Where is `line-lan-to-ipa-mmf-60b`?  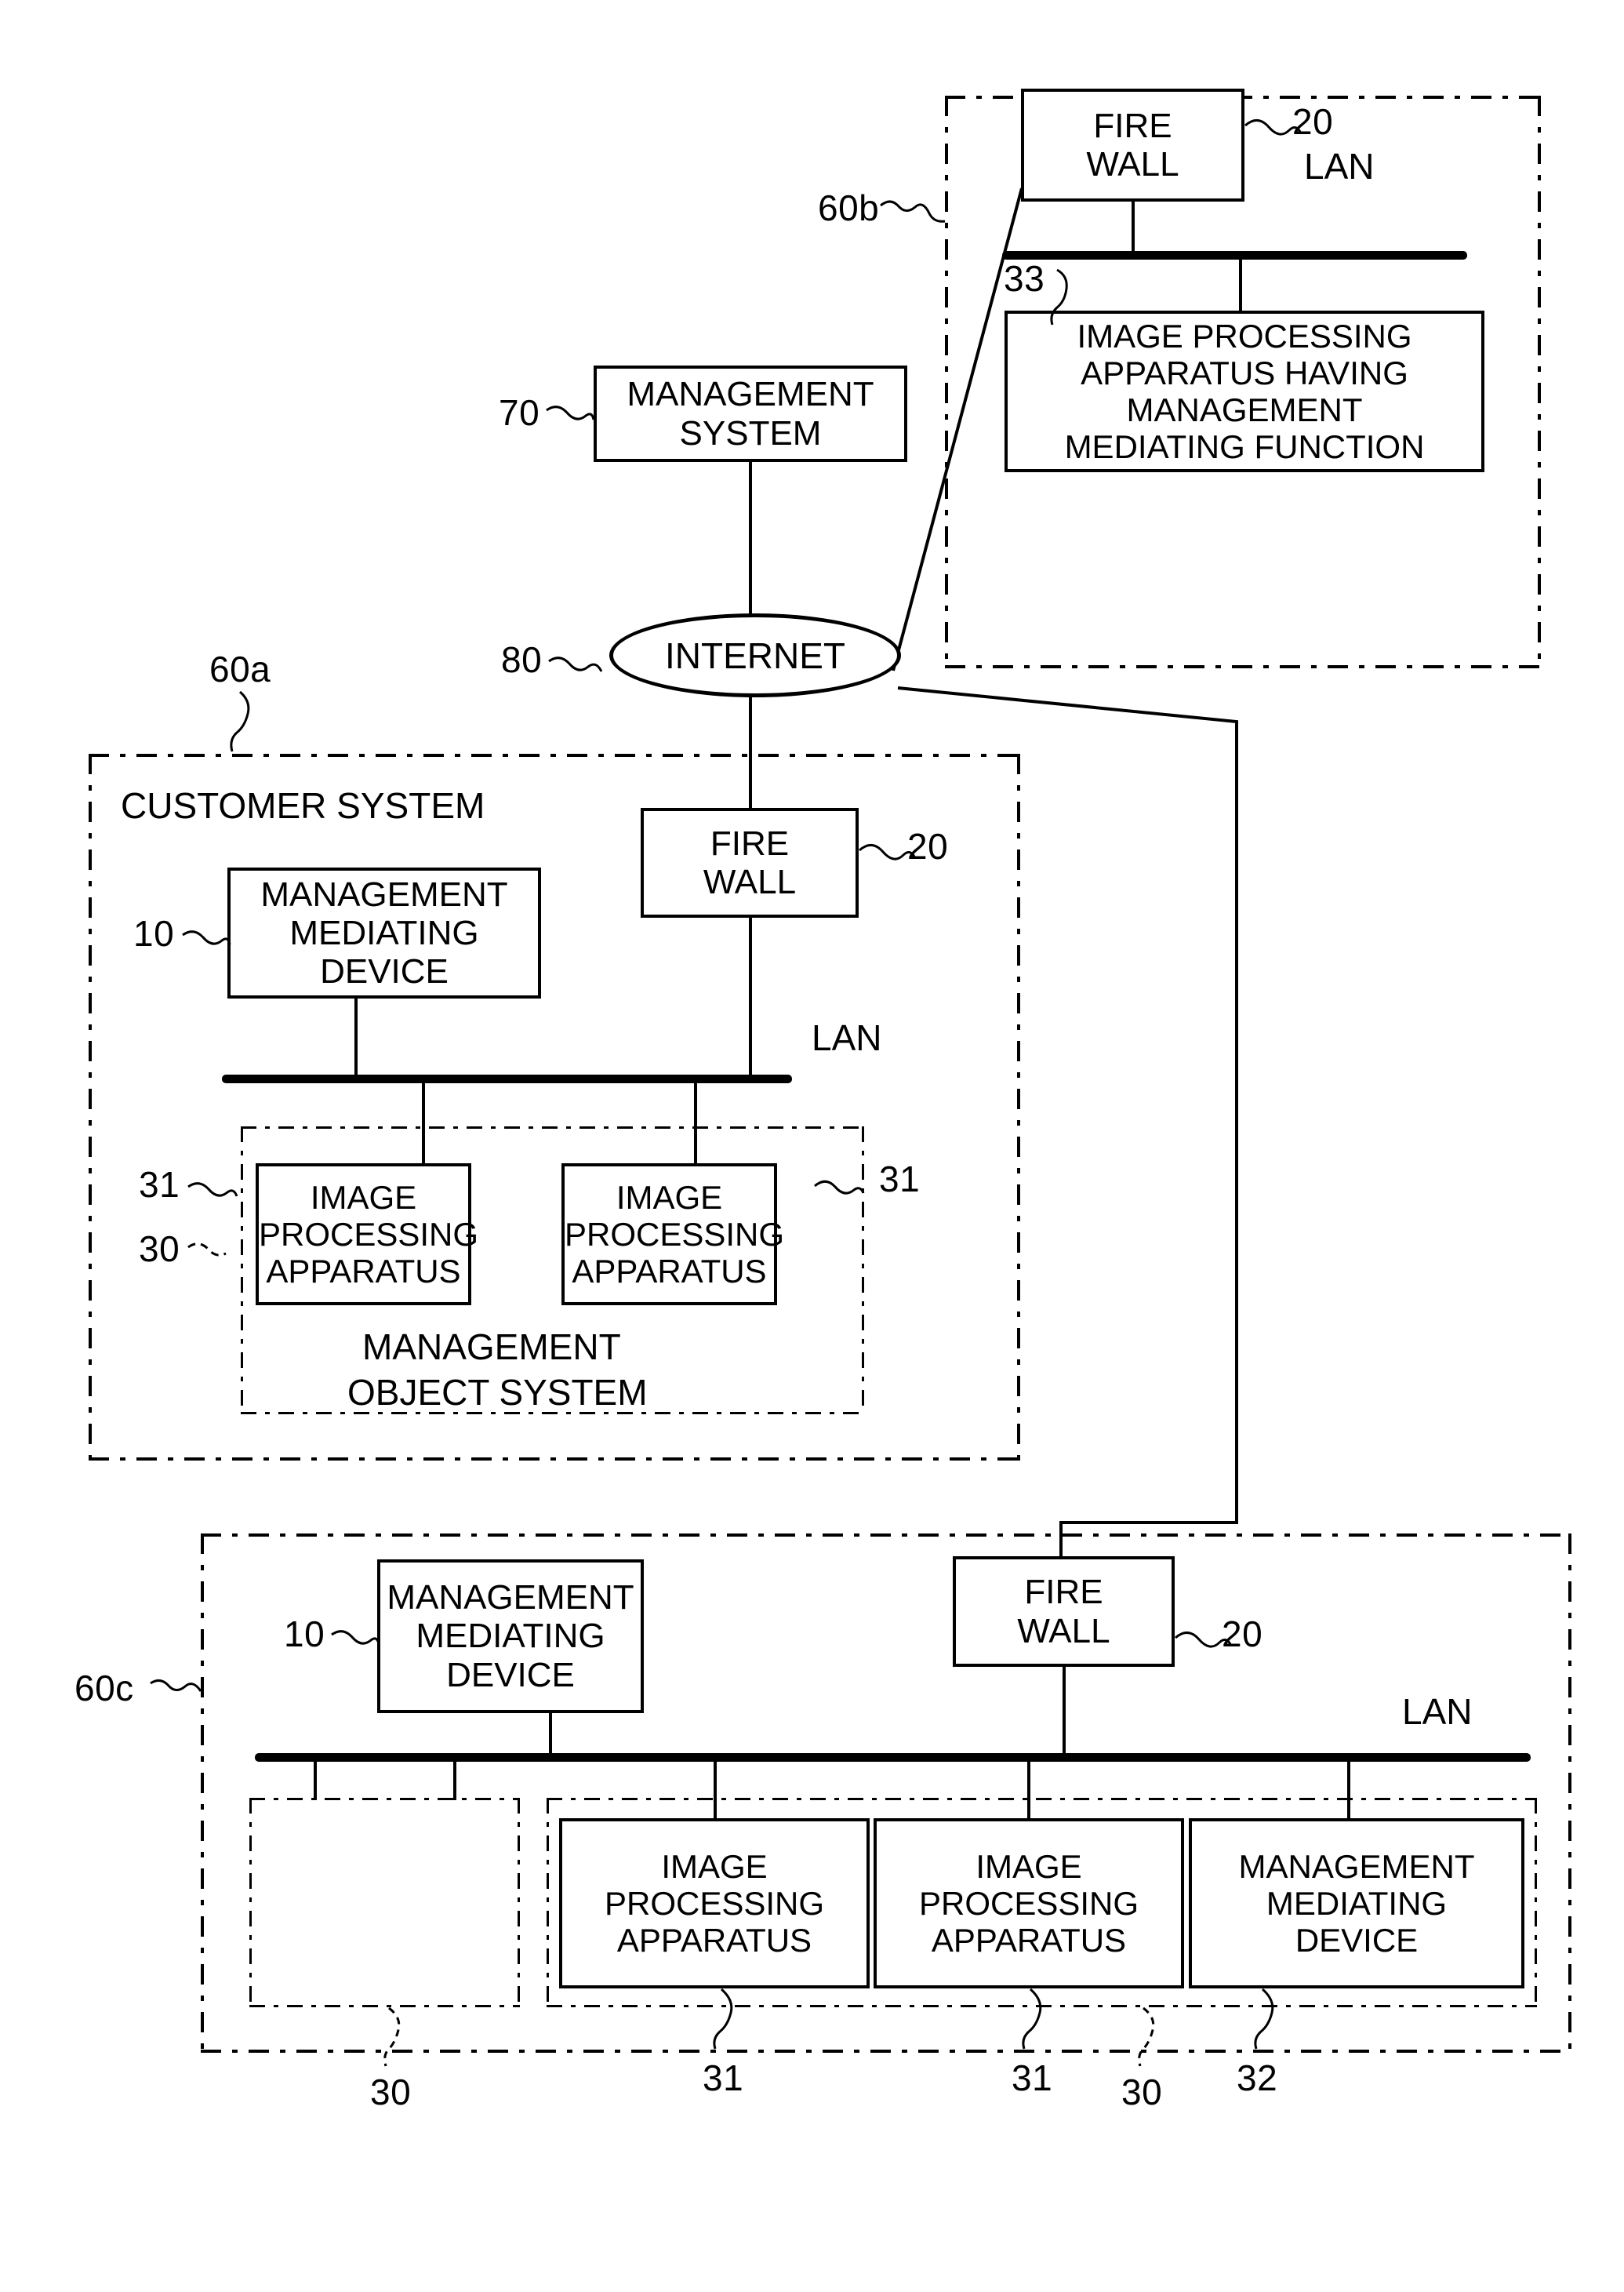 line-lan-to-ipa-mmf-60b is located at coordinates (1240, 284).